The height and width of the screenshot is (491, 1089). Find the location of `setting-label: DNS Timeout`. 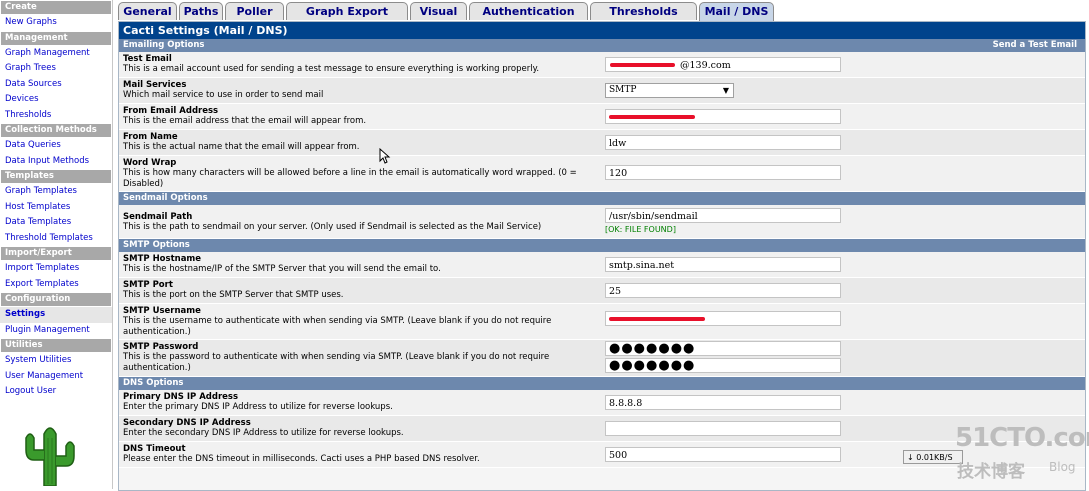

setting-label: DNS Timeout is located at coordinates (154, 449).